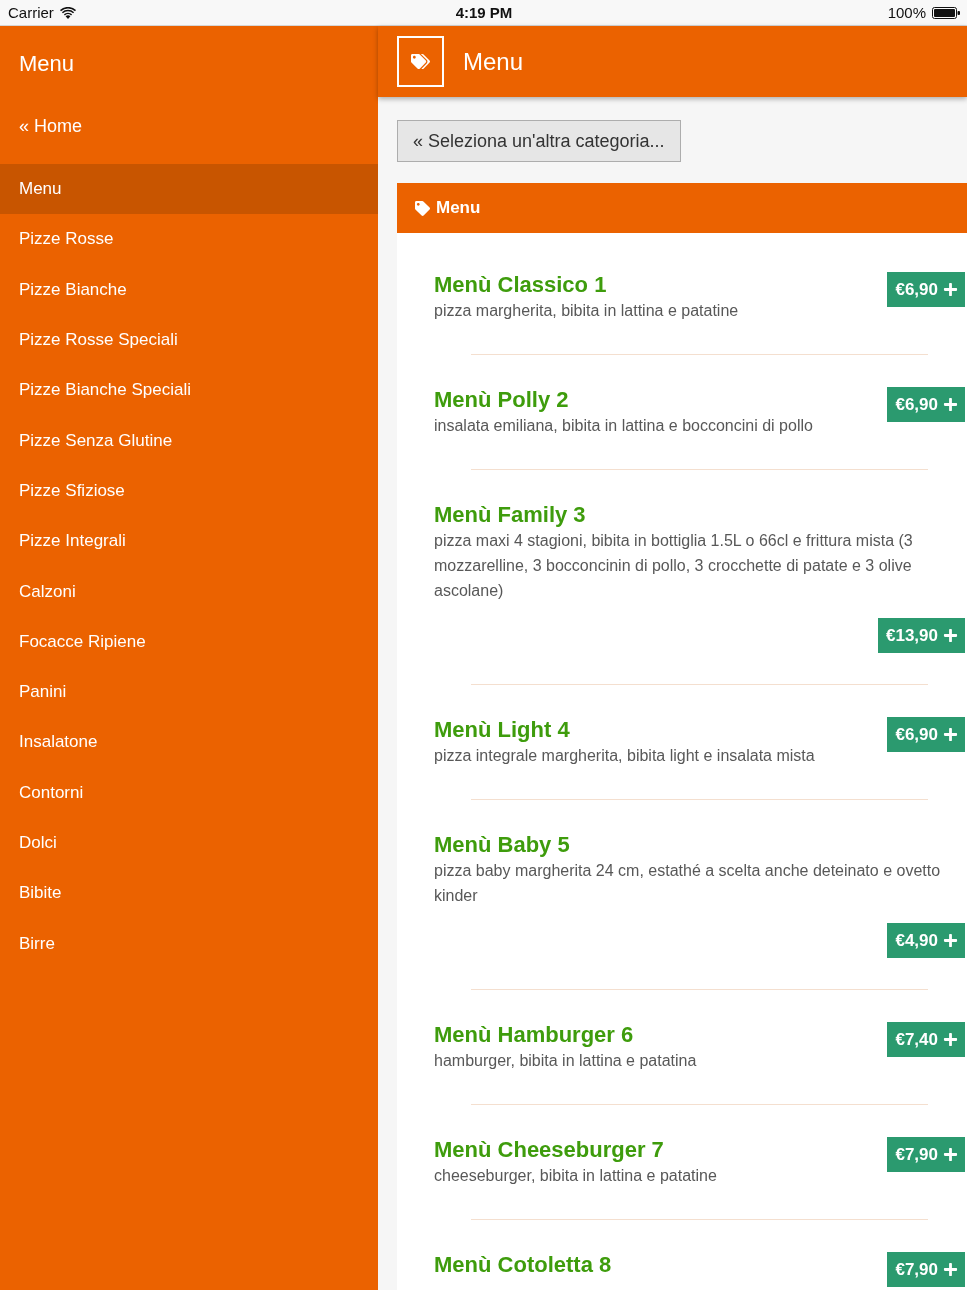  What do you see at coordinates (521, 285) in the screenshot?
I see `item-title: Menù Classico 1` at bounding box center [521, 285].